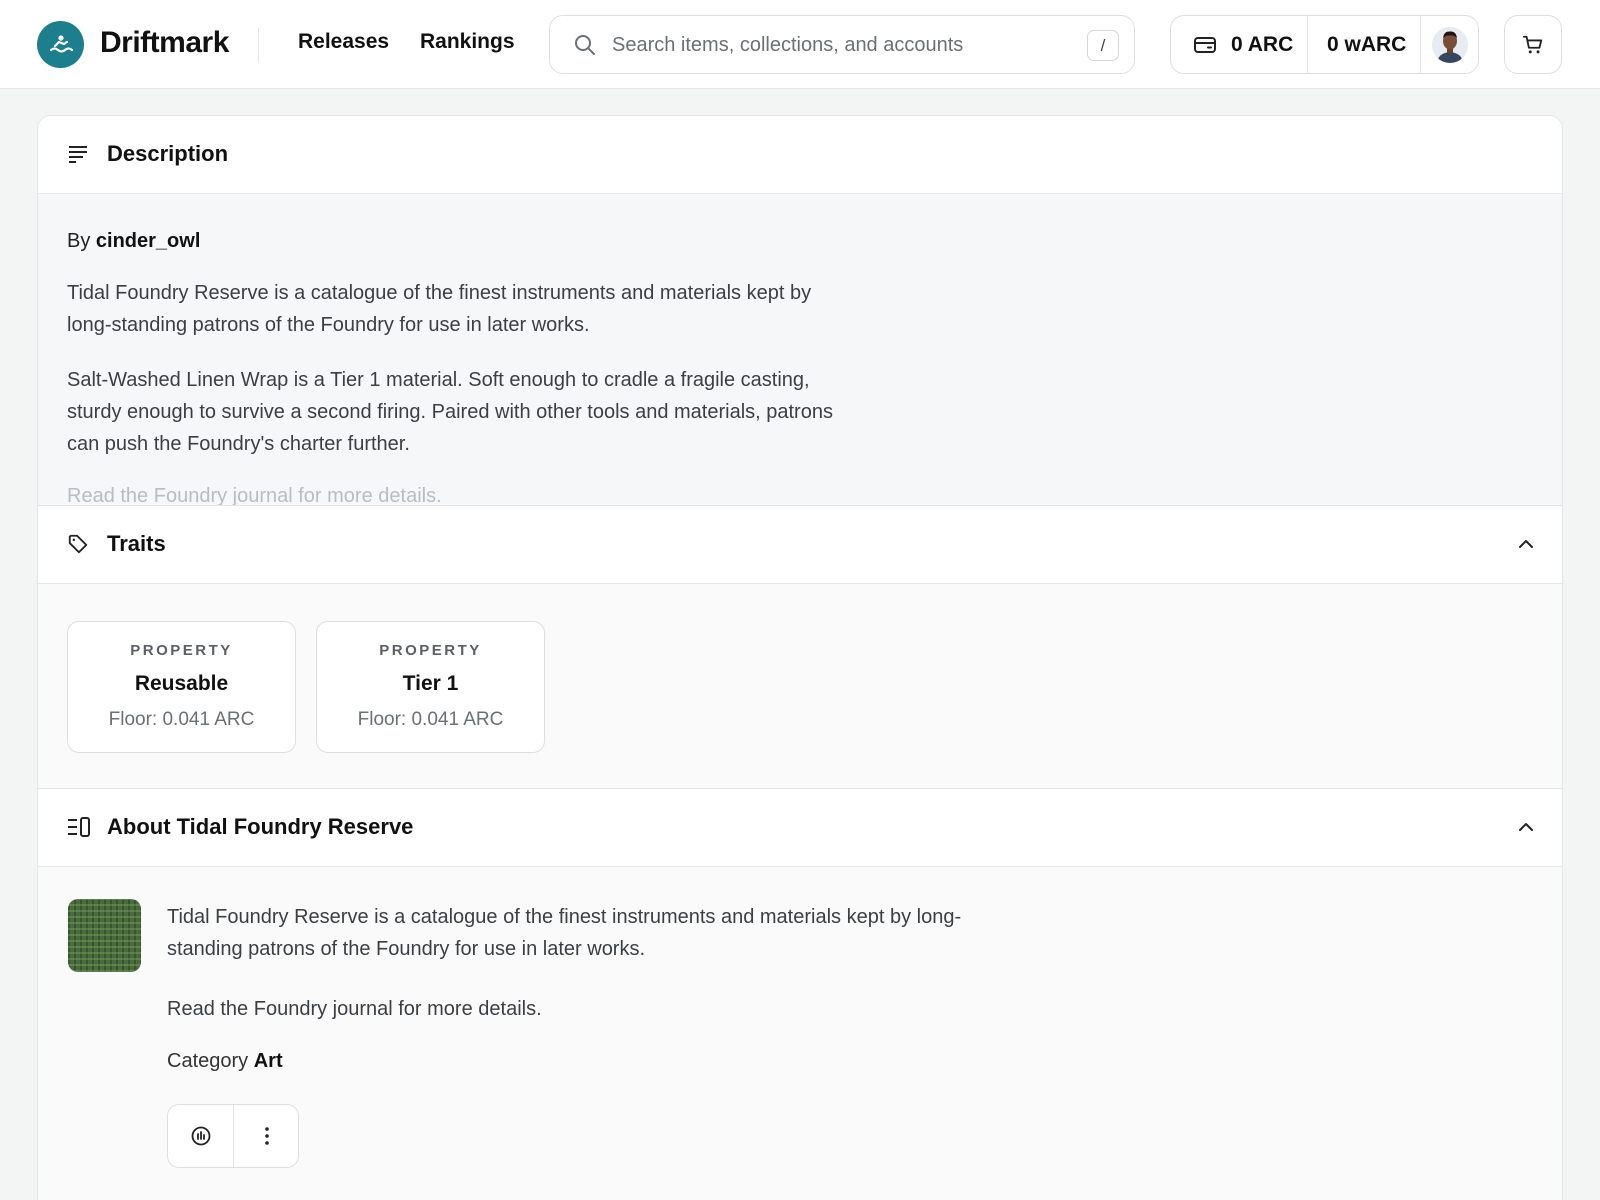  I want to click on activity-icon, so click(200, 1136).